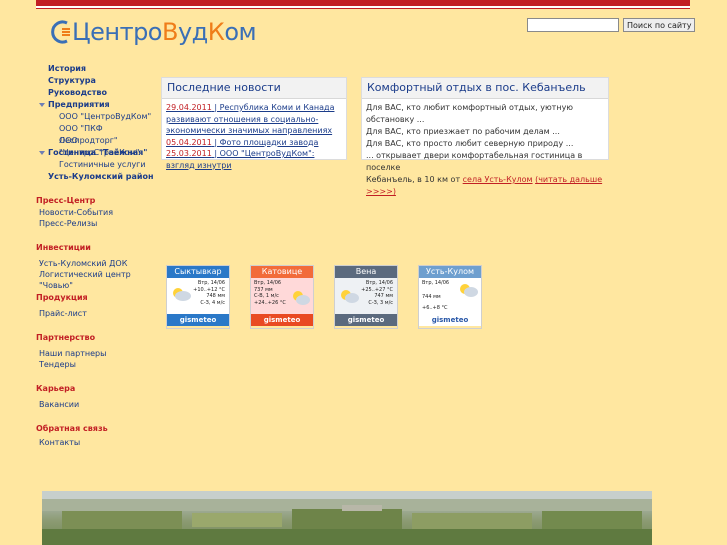 This screenshot has height=545, width=727. What do you see at coordinates (97, 442) in the screenshot?
I see `link-contacts: Контакты` at bounding box center [97, 442].